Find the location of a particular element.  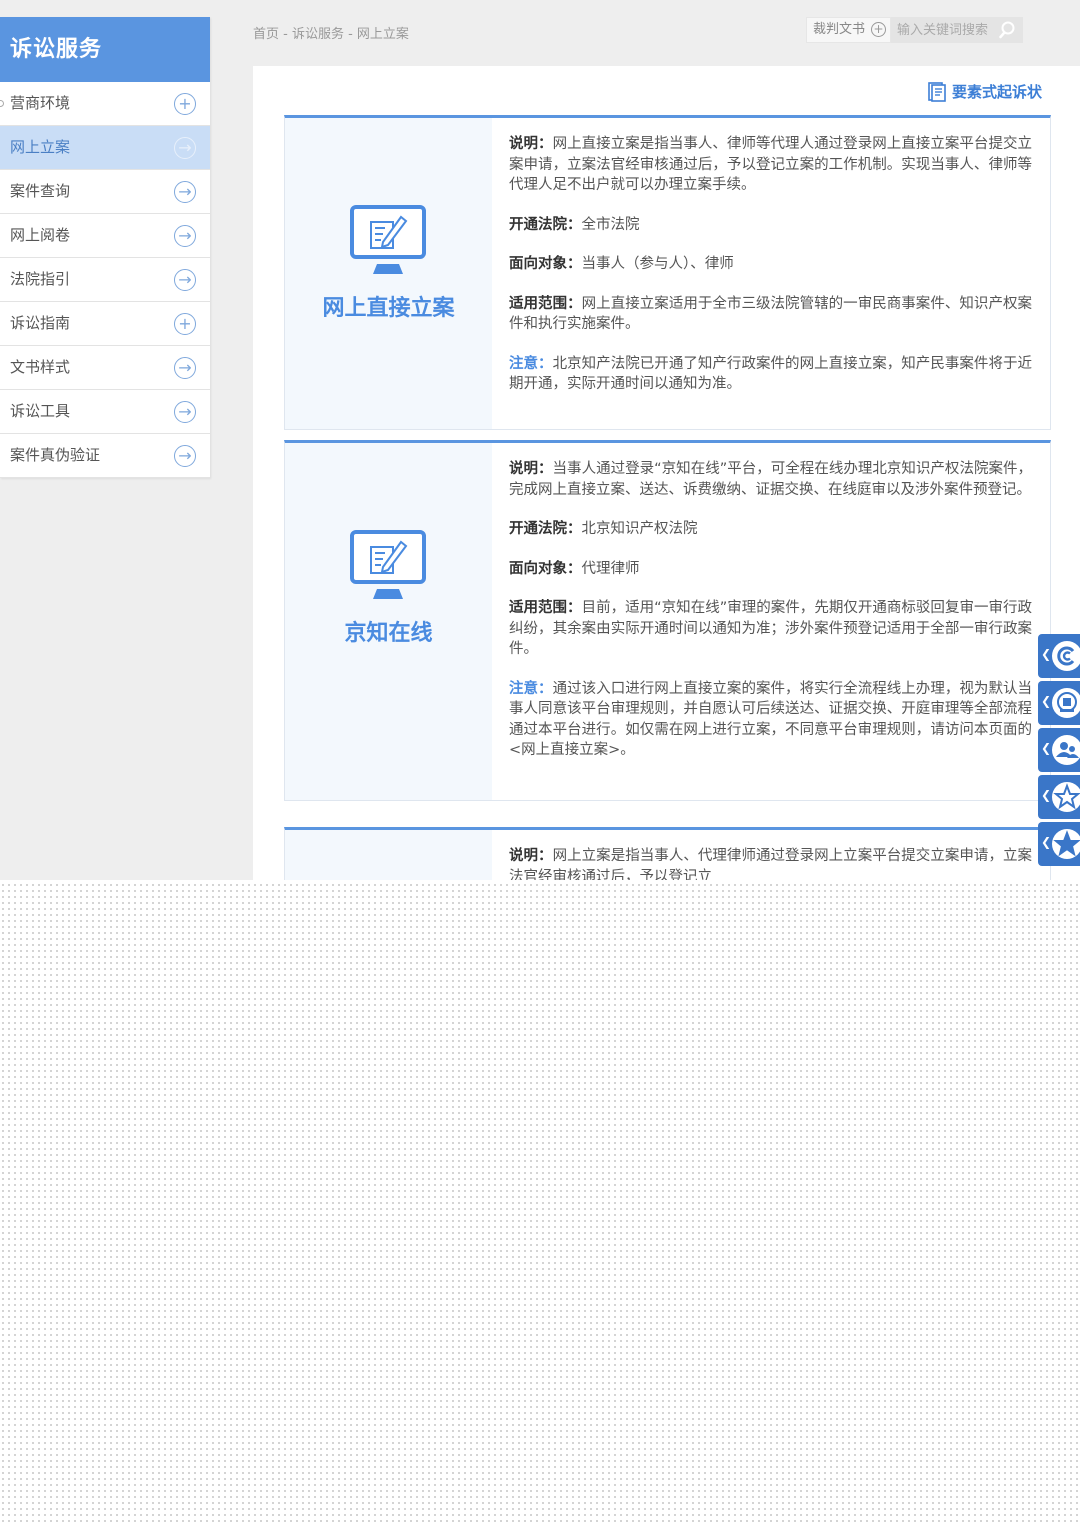

search-category-select: 裁判文书 + is located at coordinates (848, 30).